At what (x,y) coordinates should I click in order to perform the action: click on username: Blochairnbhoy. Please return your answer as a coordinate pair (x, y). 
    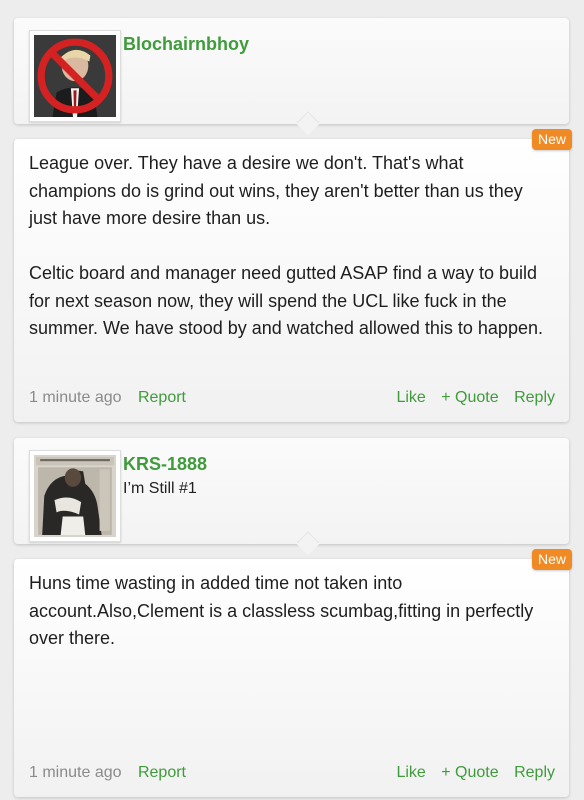
    Looking at the image, I should click on (186, 44).